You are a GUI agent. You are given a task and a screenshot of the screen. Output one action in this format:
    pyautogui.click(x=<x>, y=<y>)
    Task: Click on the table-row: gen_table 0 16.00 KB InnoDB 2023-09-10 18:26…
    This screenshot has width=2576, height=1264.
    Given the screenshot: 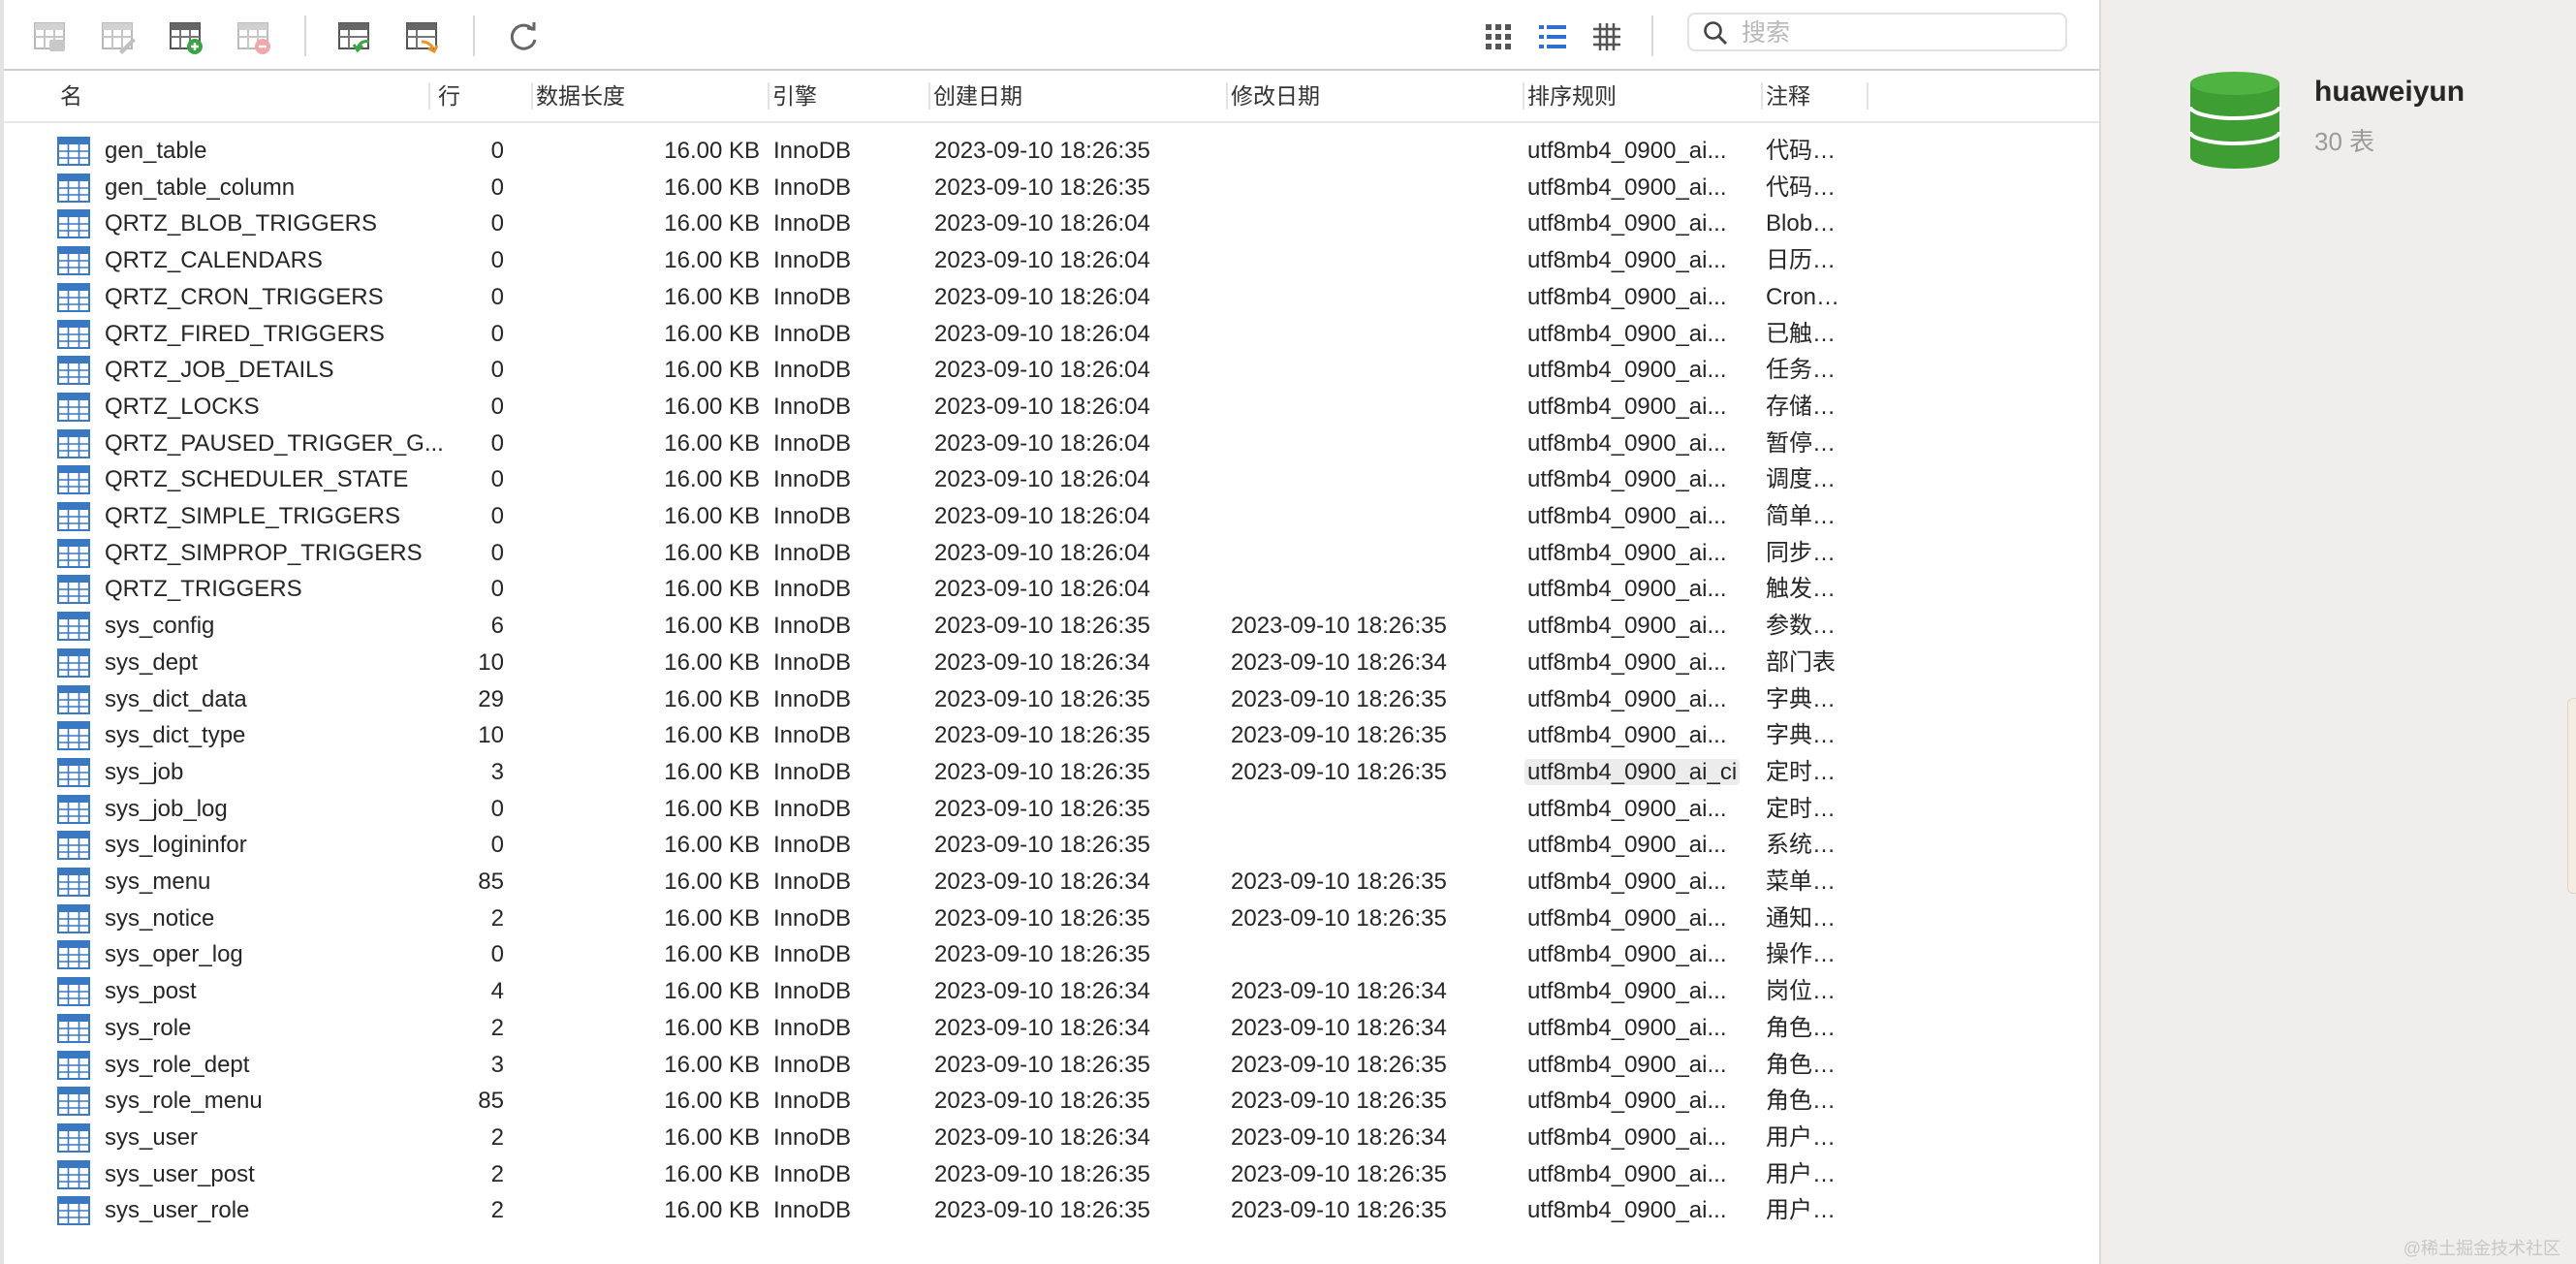 What is the action you would take?
    pyautogui.click(x=1051, y=151)
    